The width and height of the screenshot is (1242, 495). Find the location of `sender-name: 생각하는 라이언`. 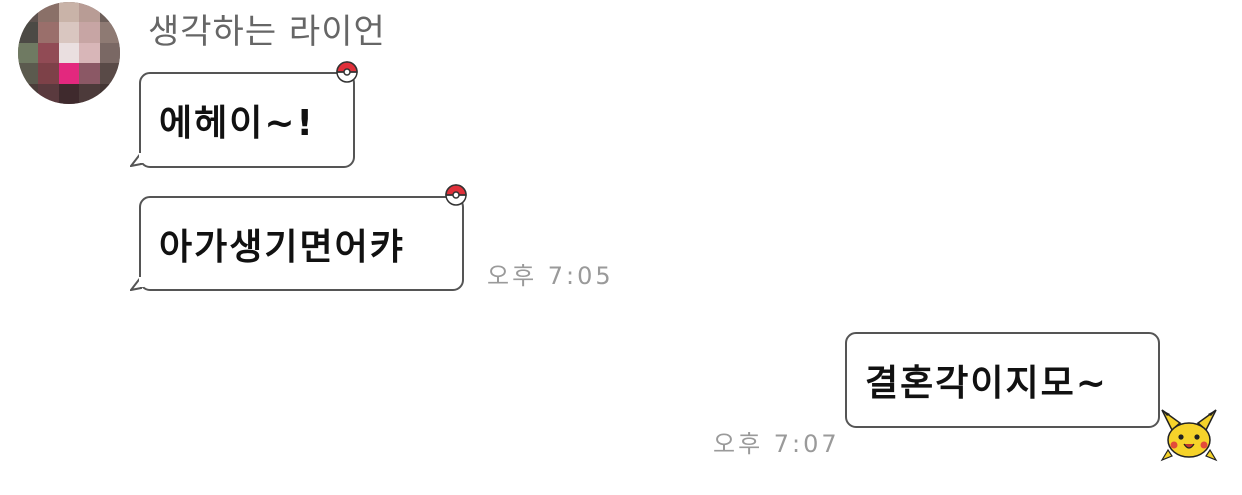

sender-name: 생각하는 라이언 is located at coordinates (267, 32).